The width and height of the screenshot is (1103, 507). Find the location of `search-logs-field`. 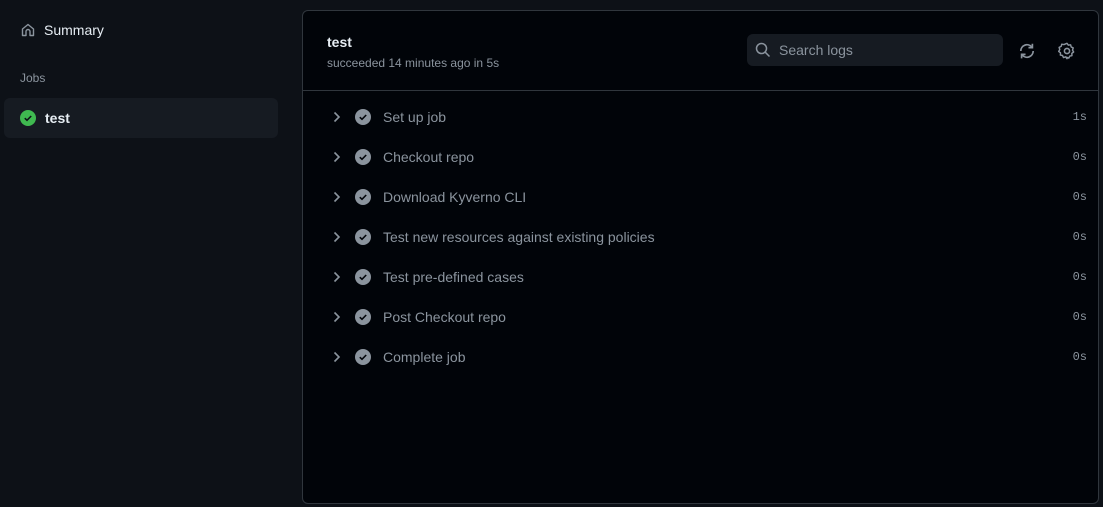

search-logs-field is located at coordinates (875, 50).